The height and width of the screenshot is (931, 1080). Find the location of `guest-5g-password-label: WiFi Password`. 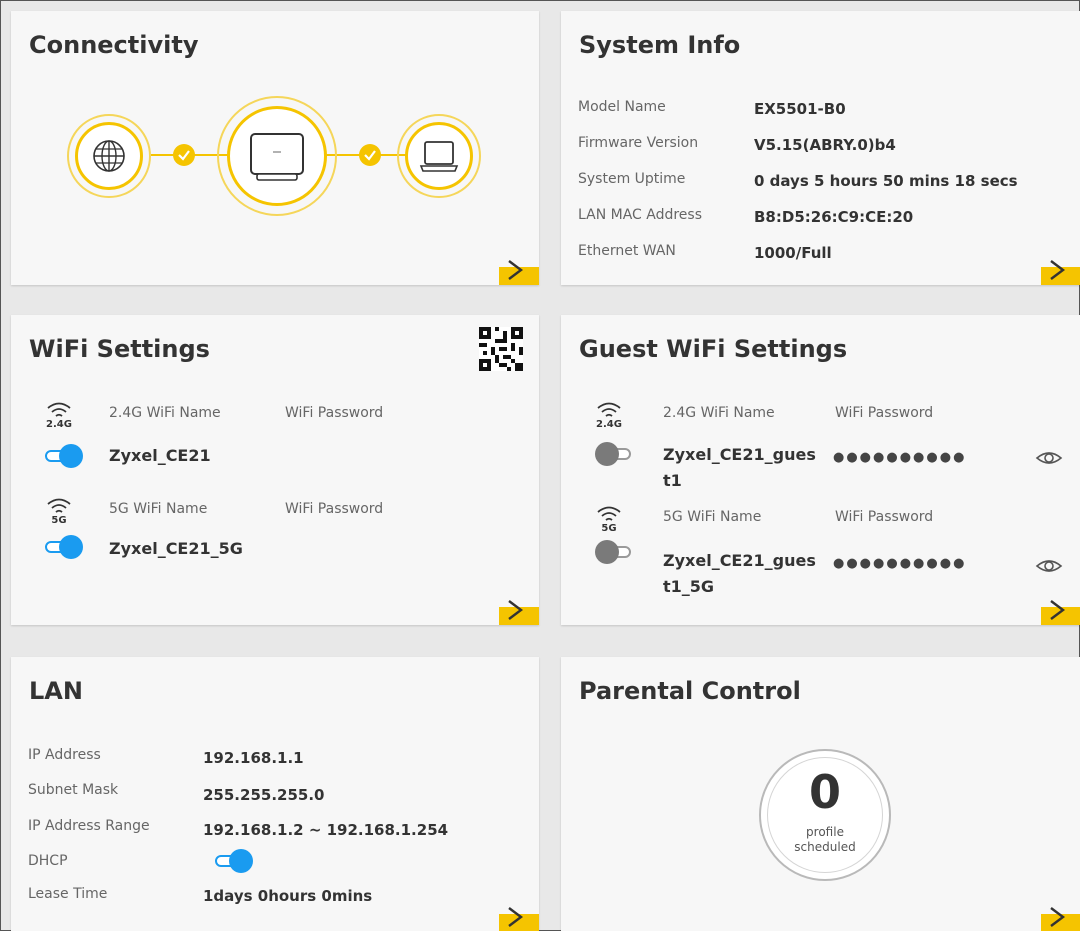

guest-5g-password-label: WiFi Password is located at coordinates (884, 517).